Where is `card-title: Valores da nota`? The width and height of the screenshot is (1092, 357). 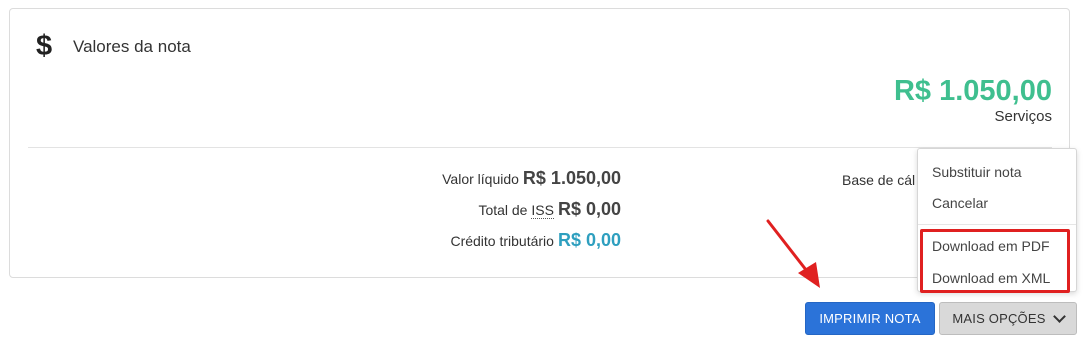
card-title: Valores da nota is located at coordinates (132, 46).